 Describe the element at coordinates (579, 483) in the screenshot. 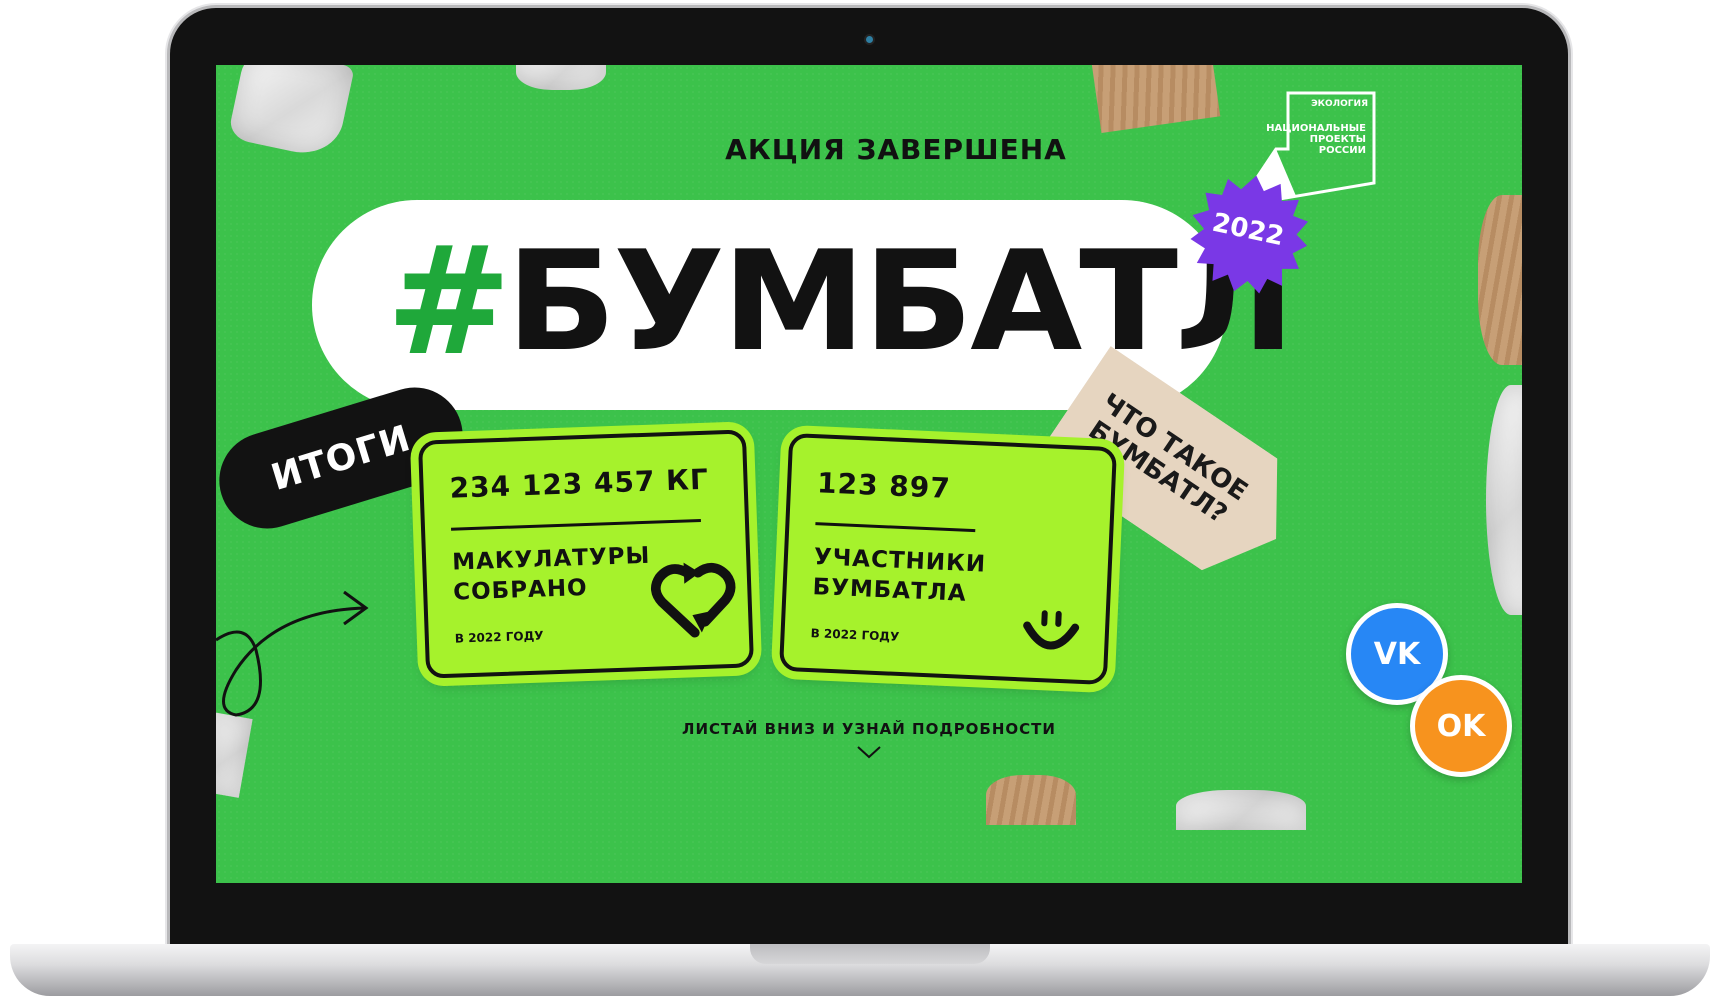

I see `stat-value: 234 123 457 КГ` at that location.